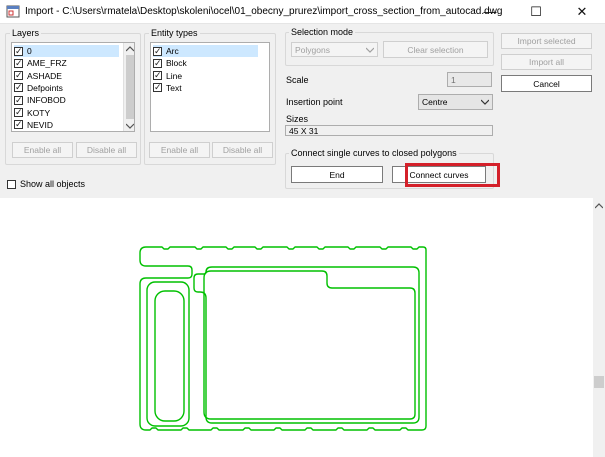  Describe the element at coordinates (130, 126) in the screenshot. I see `scroll-down-icon` at that location.